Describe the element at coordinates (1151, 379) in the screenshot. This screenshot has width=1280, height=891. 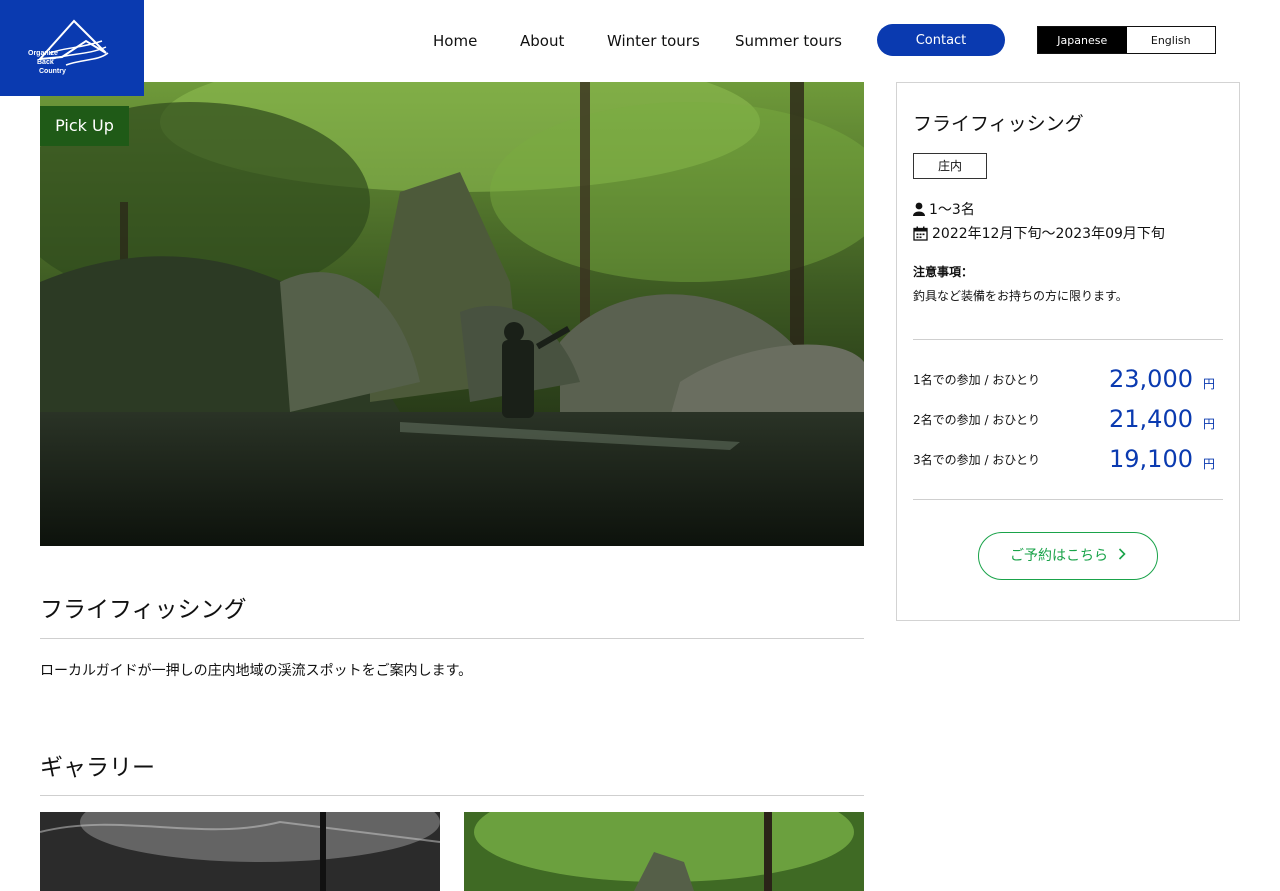
I see `price-value: 23,000` at that location.